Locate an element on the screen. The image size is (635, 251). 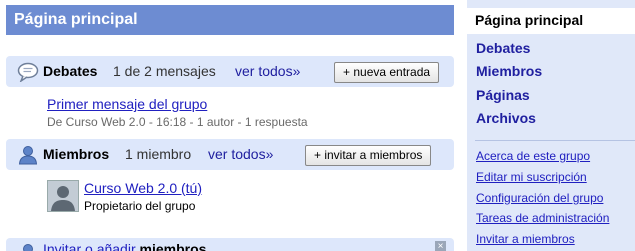
sidebar-item-debates: Debates is located at coordinates (509, 51).